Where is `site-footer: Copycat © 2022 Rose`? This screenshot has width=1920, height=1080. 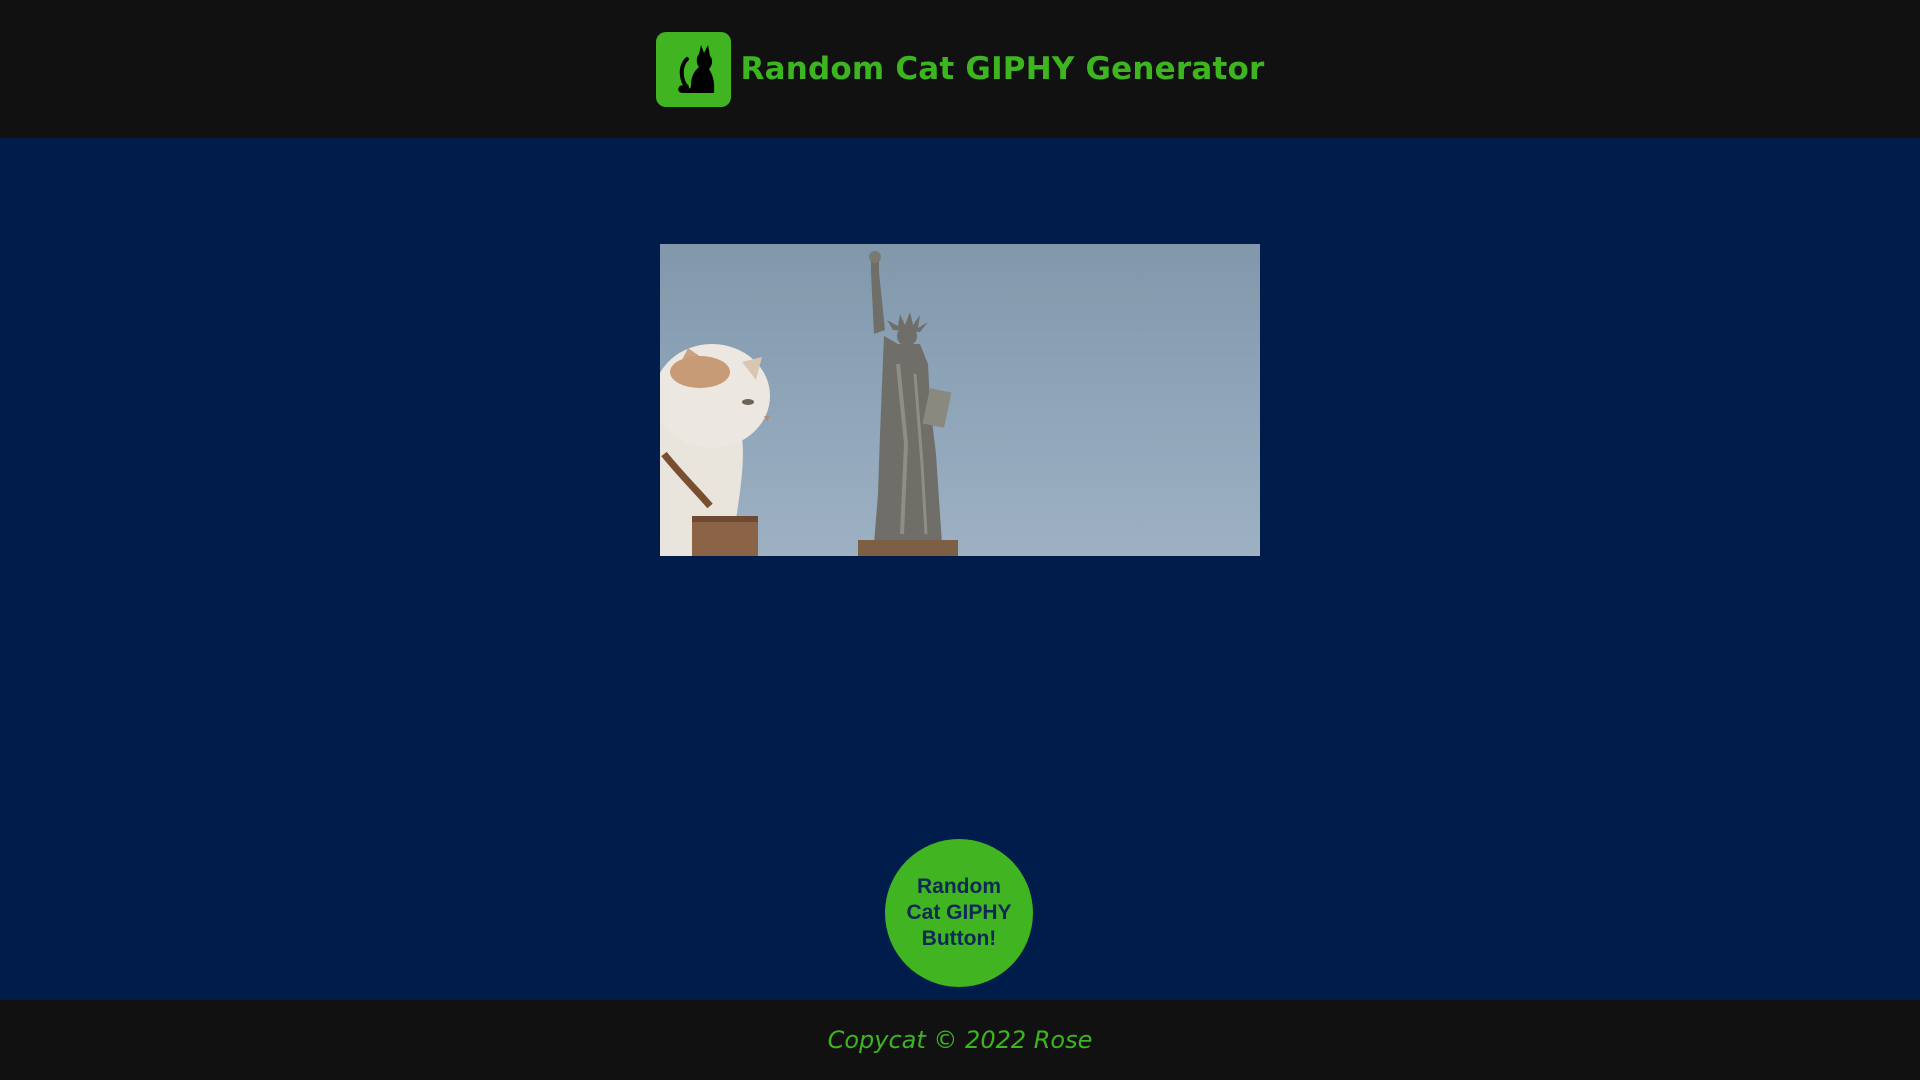 site-footer: Copycat © 2022 Rose is located at coordinates (960, 1040).